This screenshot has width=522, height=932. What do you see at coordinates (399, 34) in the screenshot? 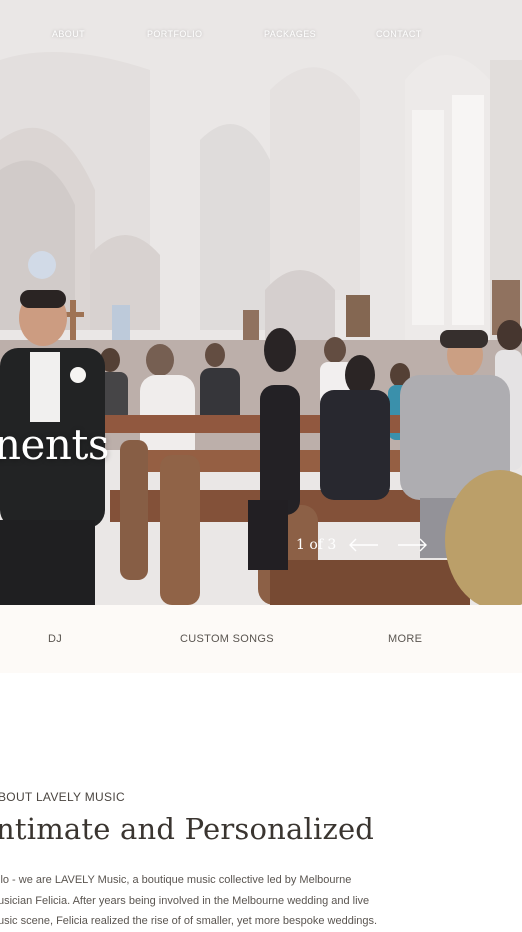
I see `nav-contact-link: CONTACT` at bounding box center [399, 34].